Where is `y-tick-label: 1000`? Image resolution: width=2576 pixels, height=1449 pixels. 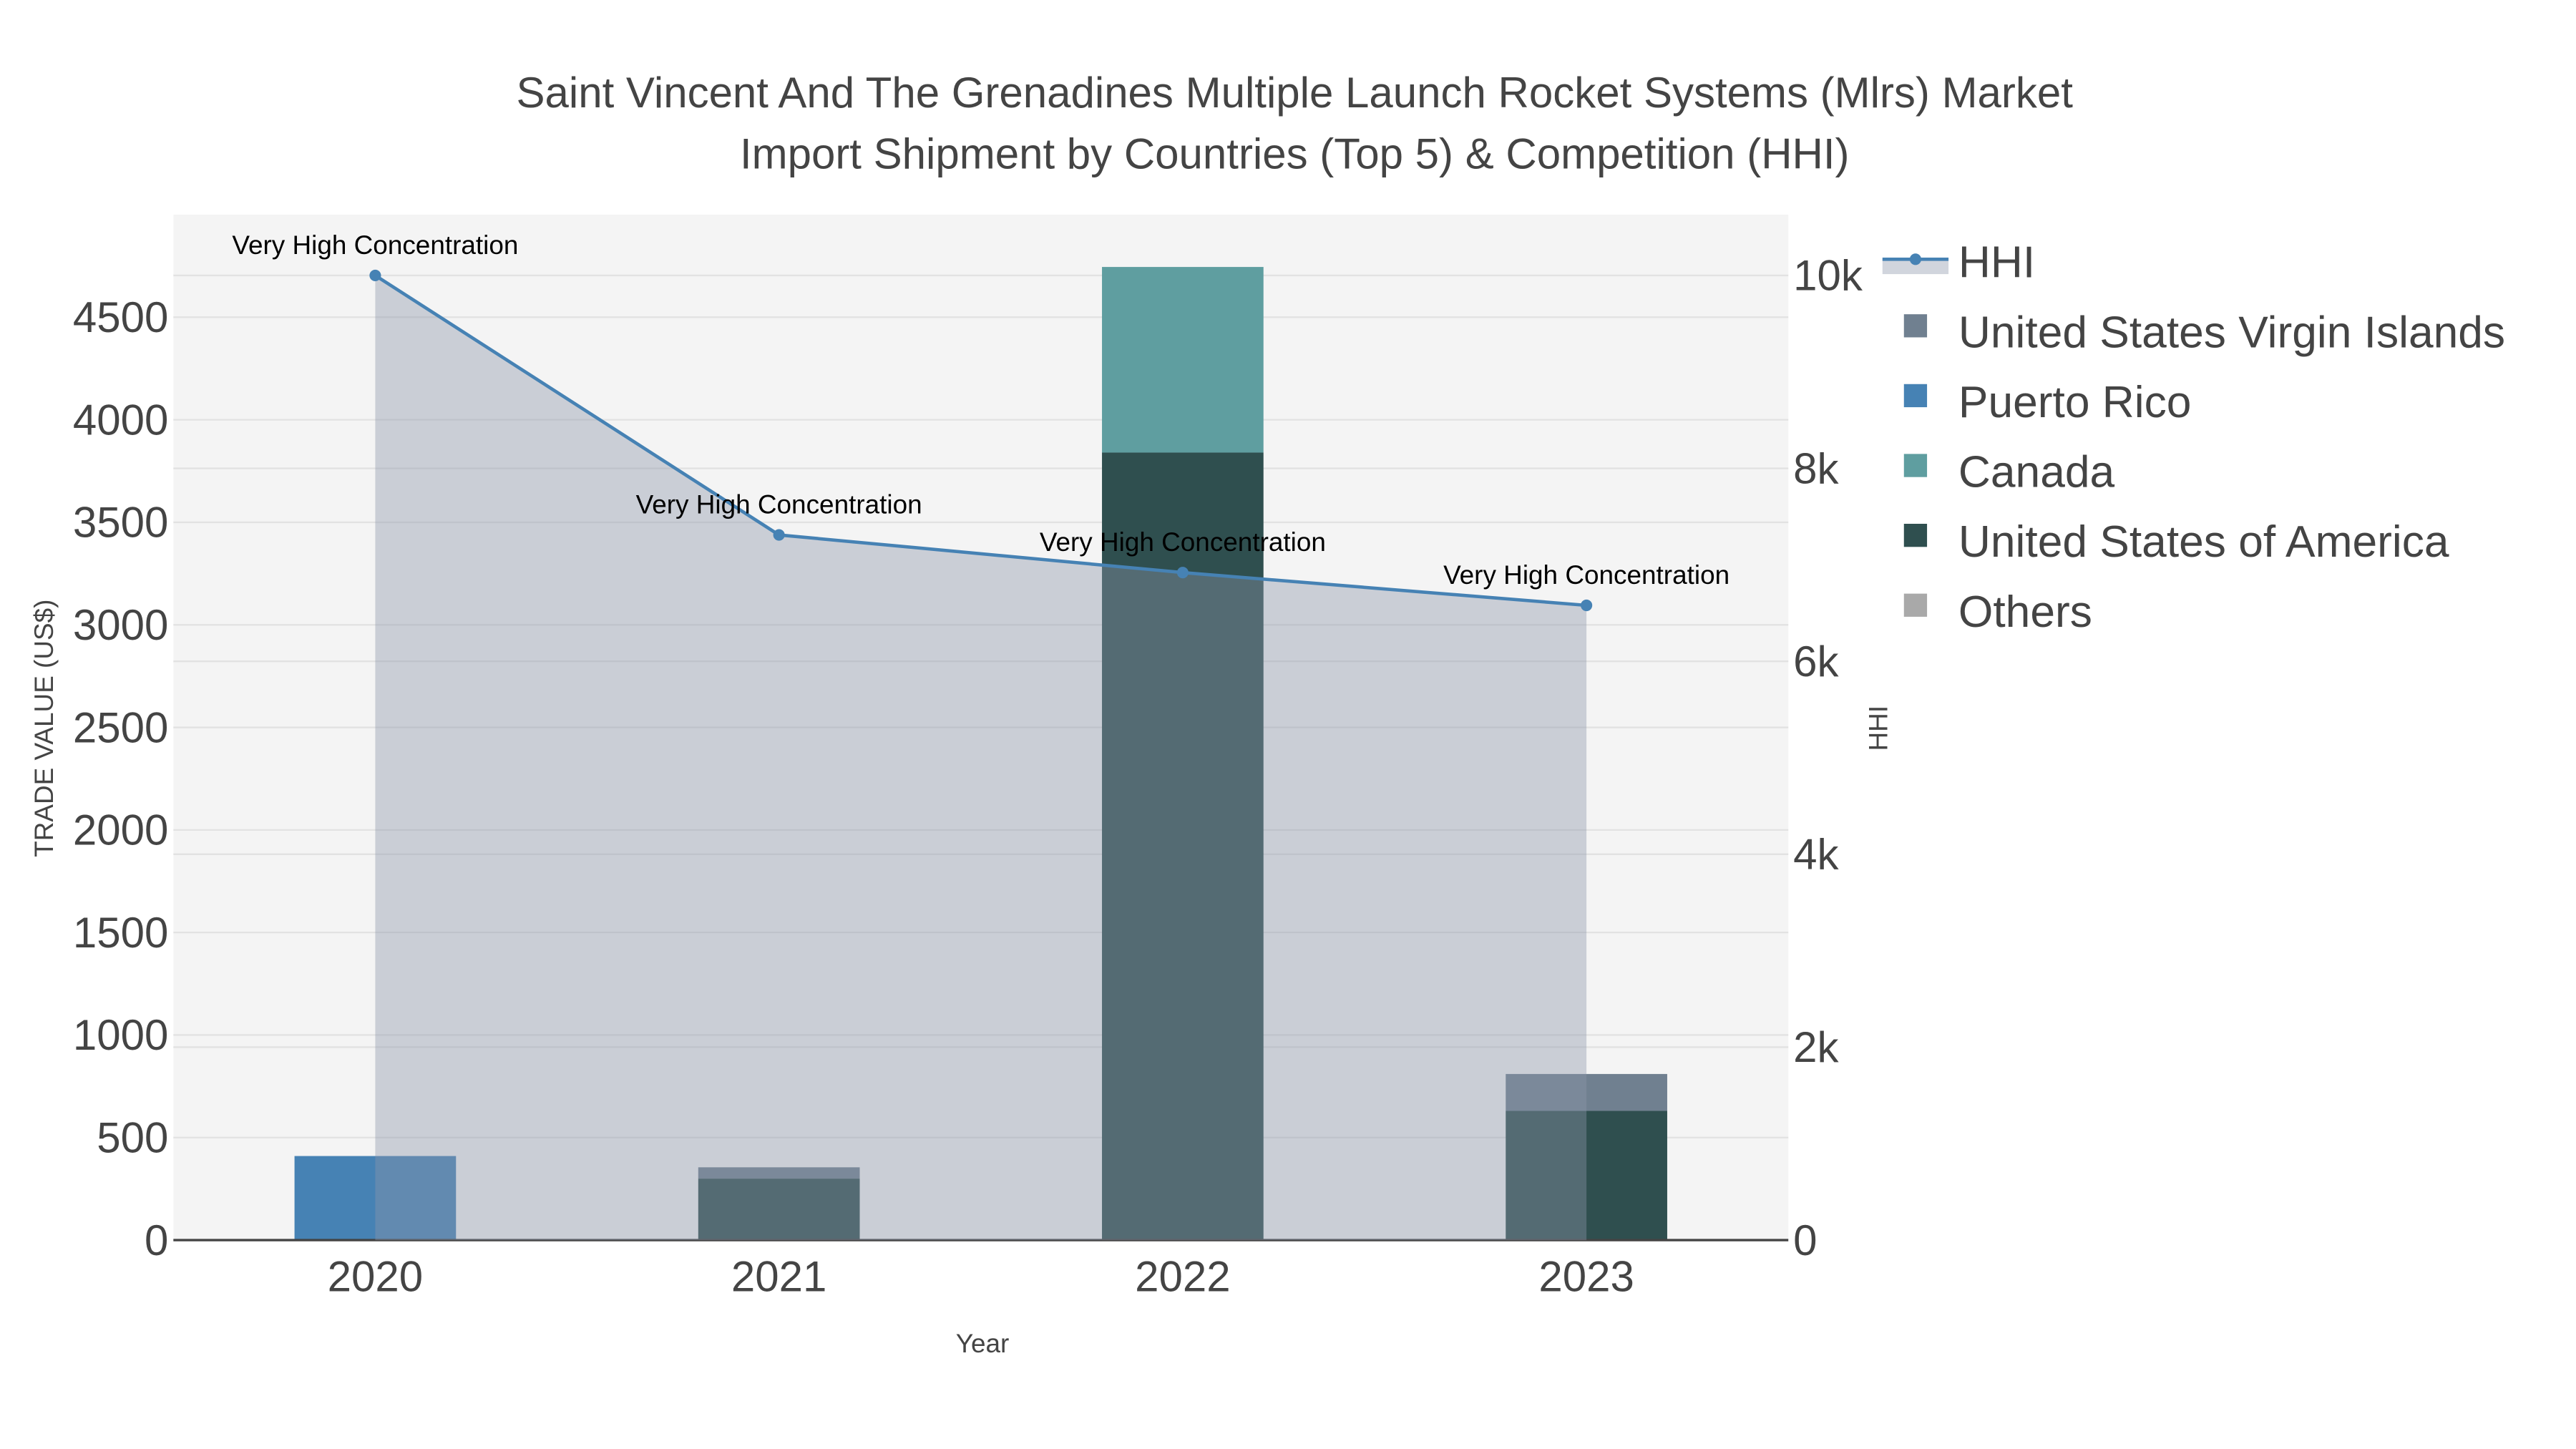
y-tick-label: 1000 is located at coordinates (120, 1035).